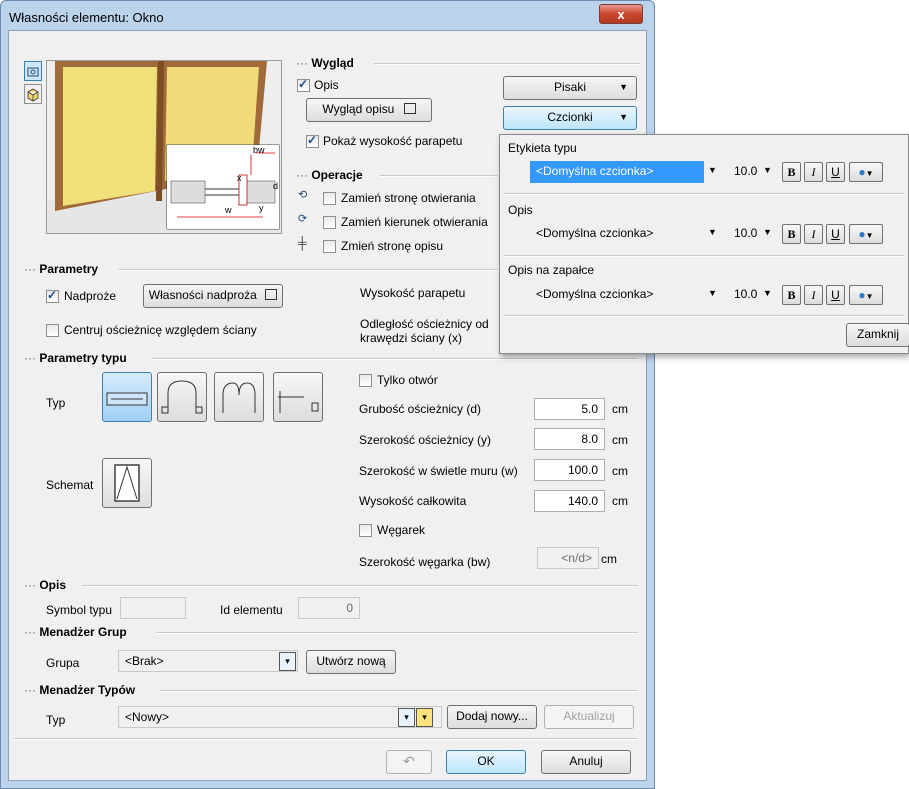  Describe the element at coordinates (877, 335) in the screenshot. I see `zamknij-button: Zamknij` at that location.